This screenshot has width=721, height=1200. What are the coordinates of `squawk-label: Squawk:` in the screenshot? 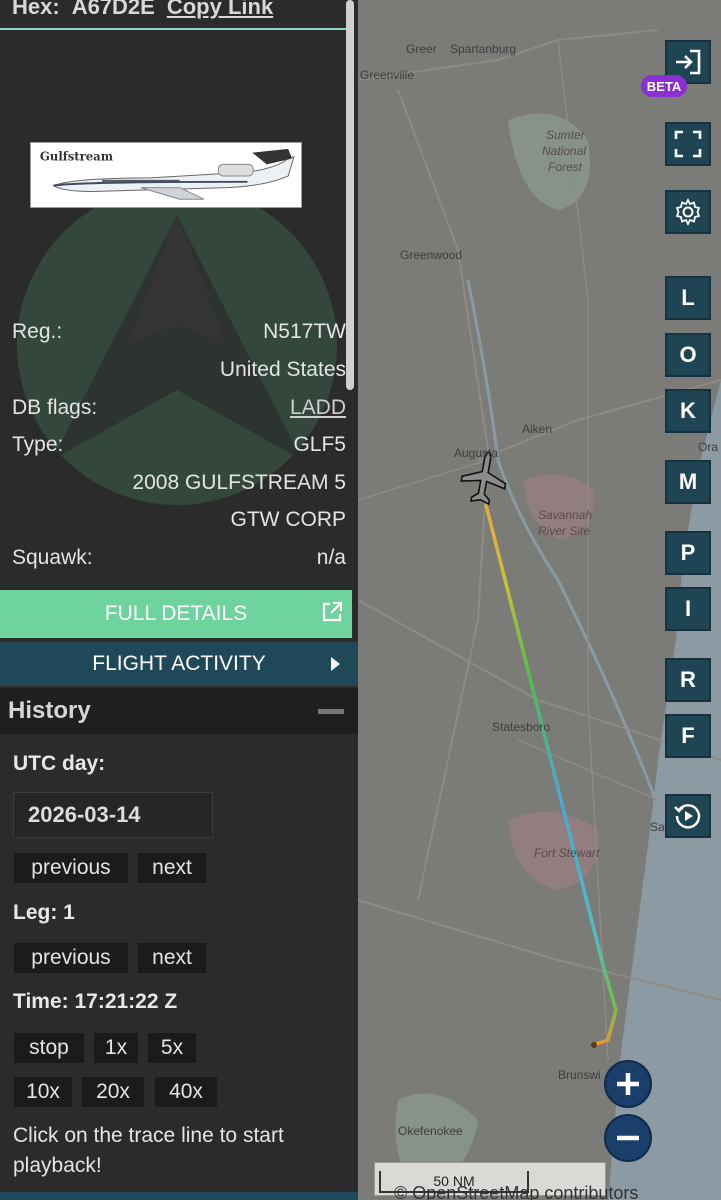 It's located at (52, 557).